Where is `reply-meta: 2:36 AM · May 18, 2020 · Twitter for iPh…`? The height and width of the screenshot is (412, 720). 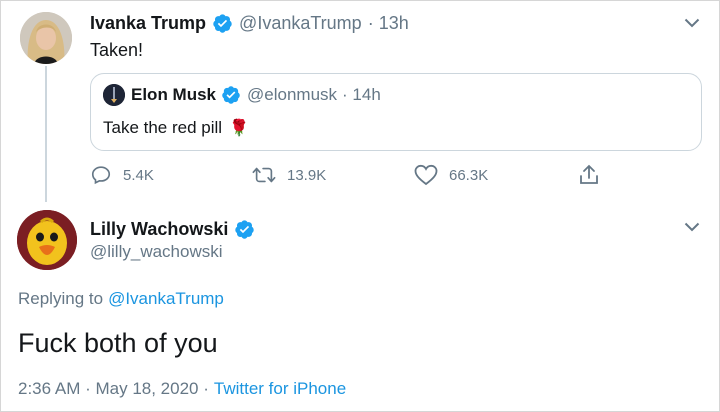
reply-meta: 2:36 AM · May 18, 2020 · Twitter for iPh… is located at coordinates (182, 389).